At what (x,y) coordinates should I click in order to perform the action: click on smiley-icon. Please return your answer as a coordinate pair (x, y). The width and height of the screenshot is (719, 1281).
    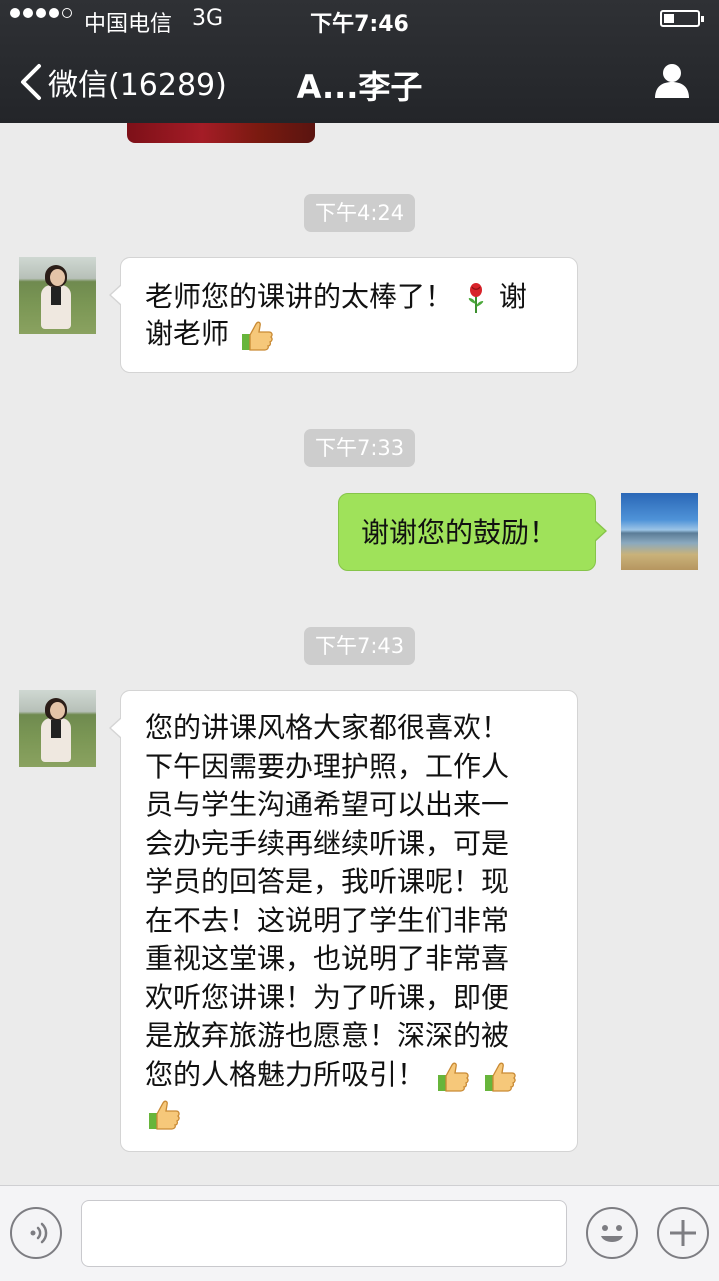
    Looking at the image, I should click on (612, 1233).